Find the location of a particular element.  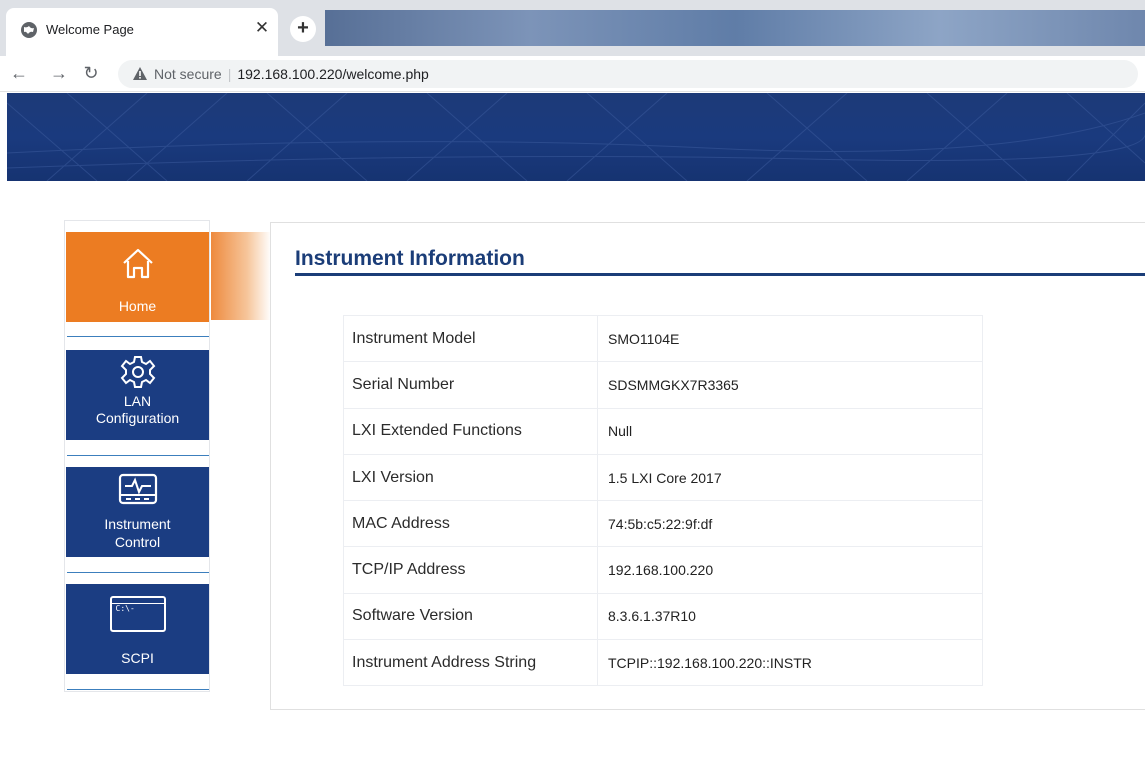

row-key: Instrument Model is located at coordinates (470, 338).